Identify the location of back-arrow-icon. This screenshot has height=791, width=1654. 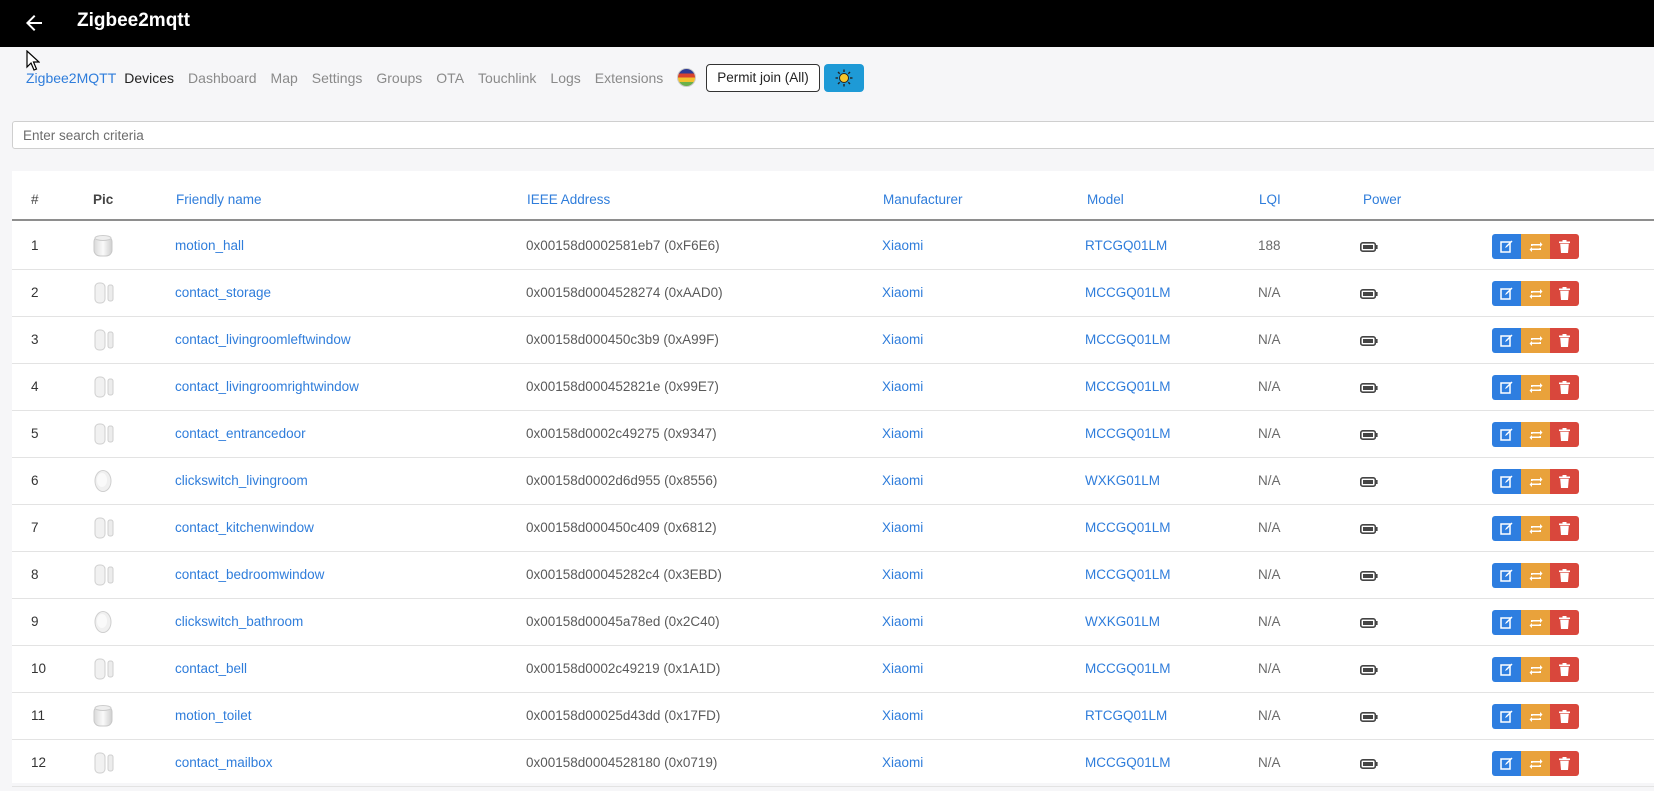
(34, 23).